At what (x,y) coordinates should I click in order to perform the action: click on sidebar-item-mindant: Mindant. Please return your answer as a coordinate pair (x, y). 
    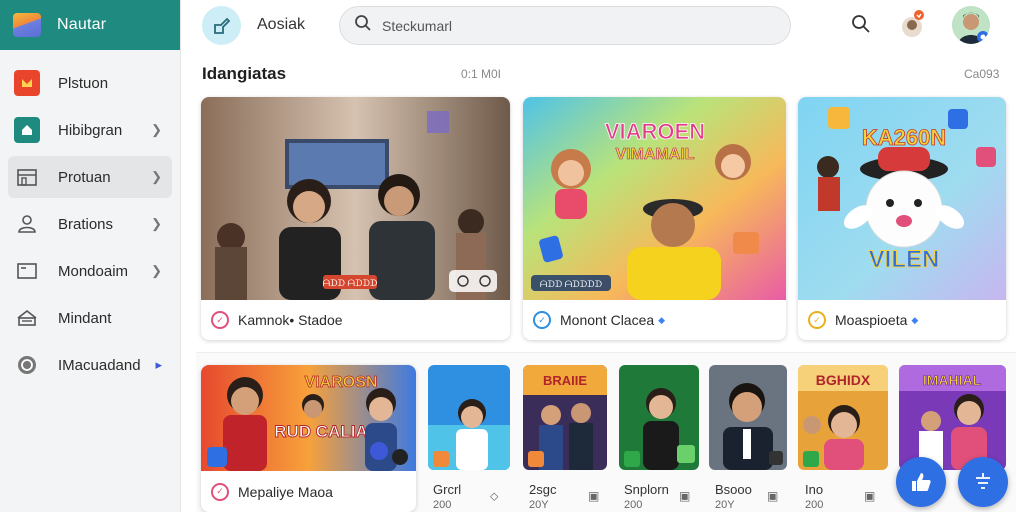
    Looking at the image, I should click on (90, 318).